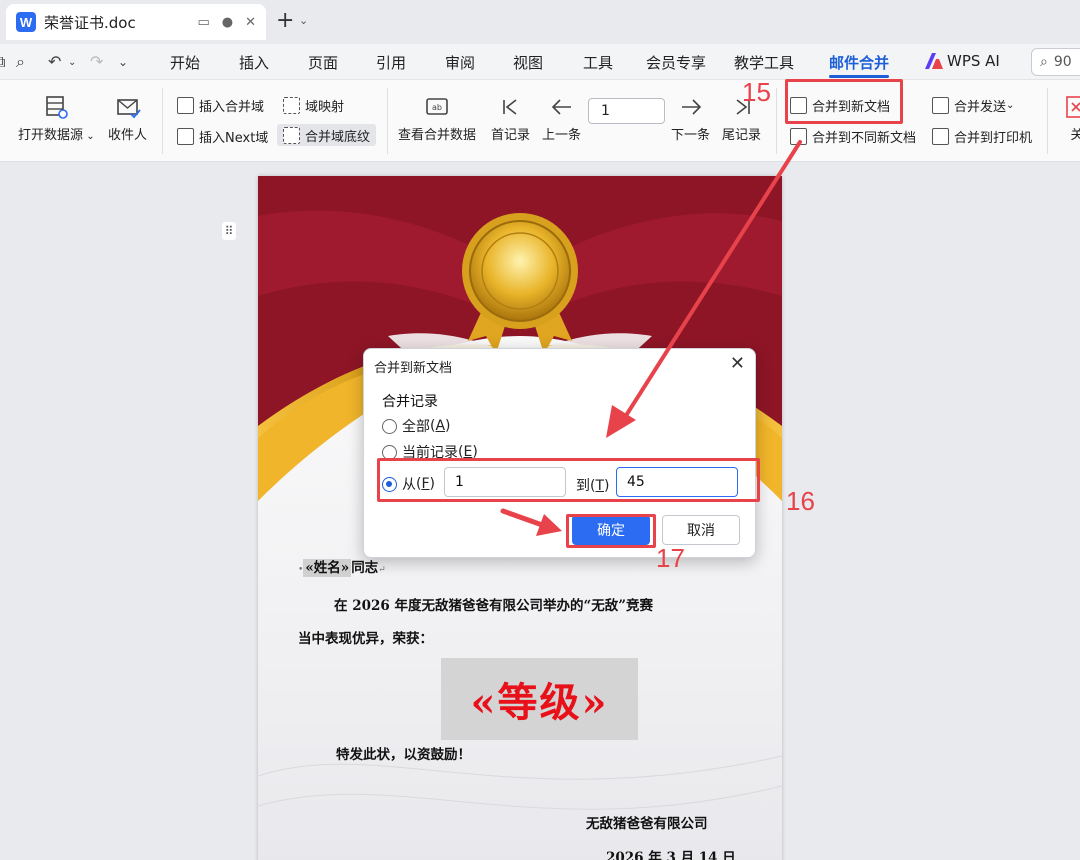 This screenshot has width=1080, height=860. Describe the element at coordinates (229, 231) in the screenshot. I see `drag-handle-icon: ⠿` at that location.